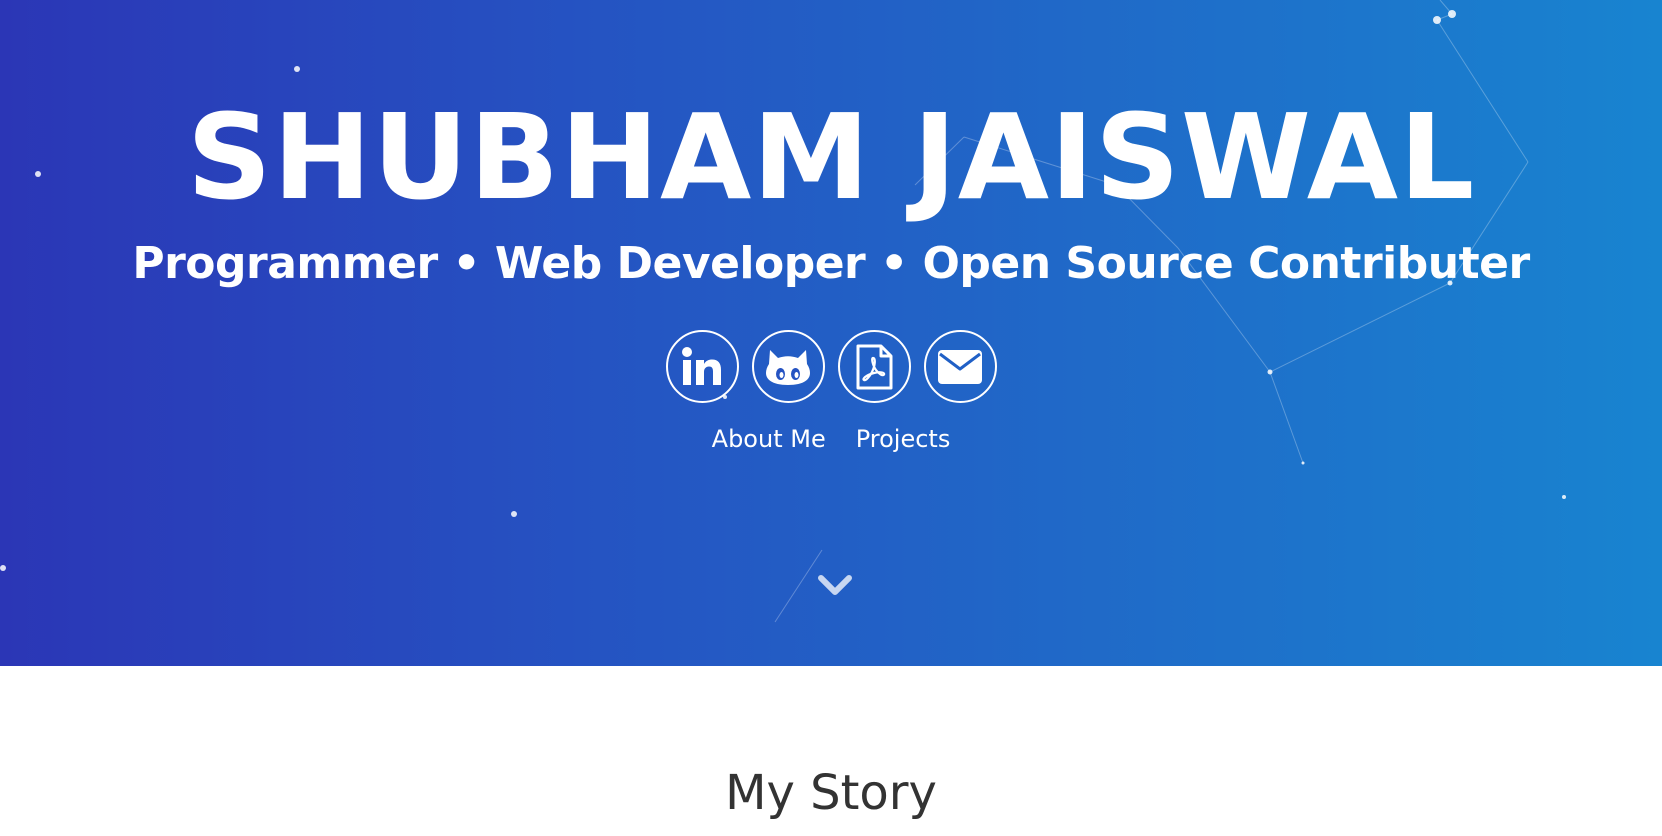 Image resolution: width=1662 pixels, height=836 pixels. I want to click on mail-icon, so click(960, 366).